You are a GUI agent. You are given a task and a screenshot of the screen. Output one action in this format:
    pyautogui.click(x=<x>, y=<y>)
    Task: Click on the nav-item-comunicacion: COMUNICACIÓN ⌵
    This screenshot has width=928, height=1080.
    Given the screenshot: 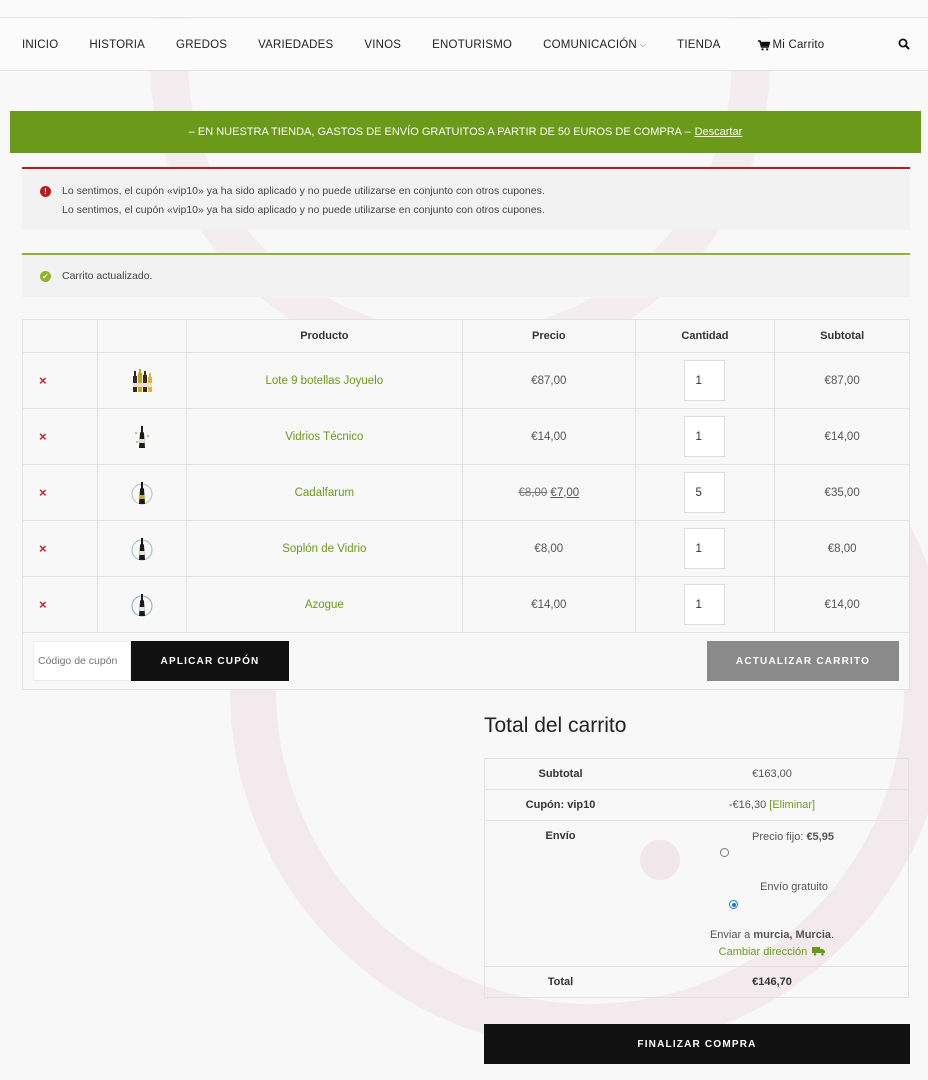 What is the action you would take?
    pyautogui.click(x=594, y=45)
    